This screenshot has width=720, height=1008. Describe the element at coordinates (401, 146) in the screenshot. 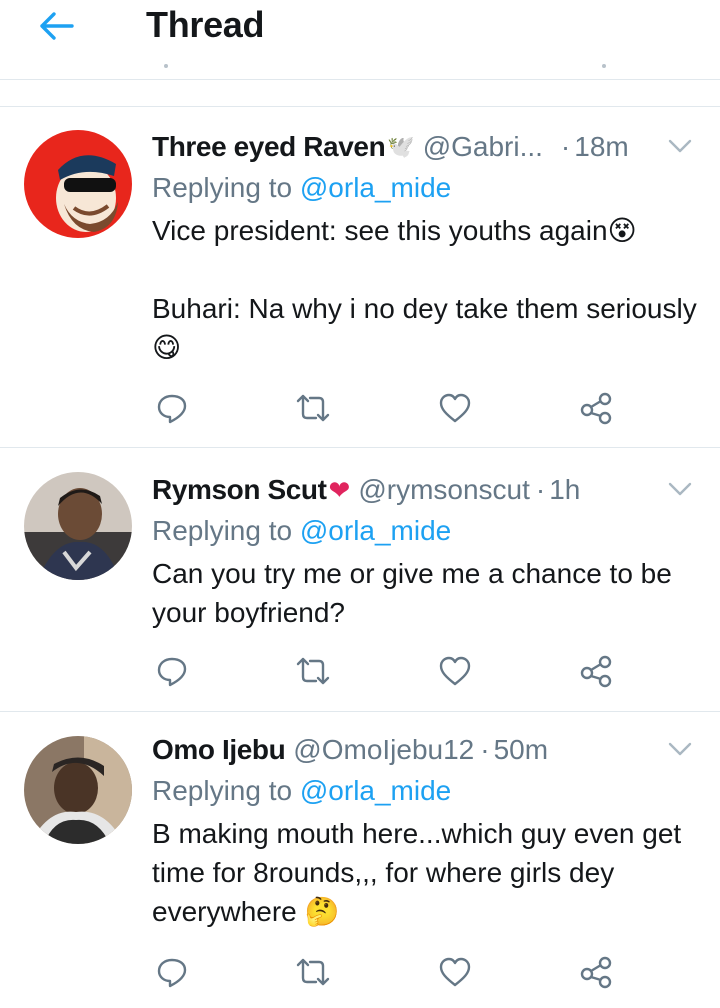

I see `dove-emoji: 🕊️` at that location.